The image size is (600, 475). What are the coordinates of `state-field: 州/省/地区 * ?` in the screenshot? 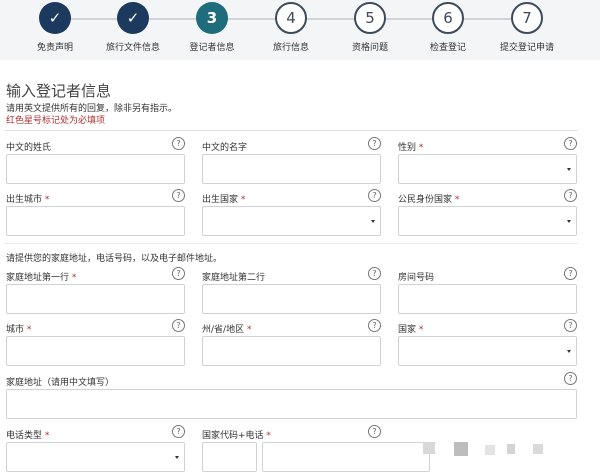 It's located at (292, 343).